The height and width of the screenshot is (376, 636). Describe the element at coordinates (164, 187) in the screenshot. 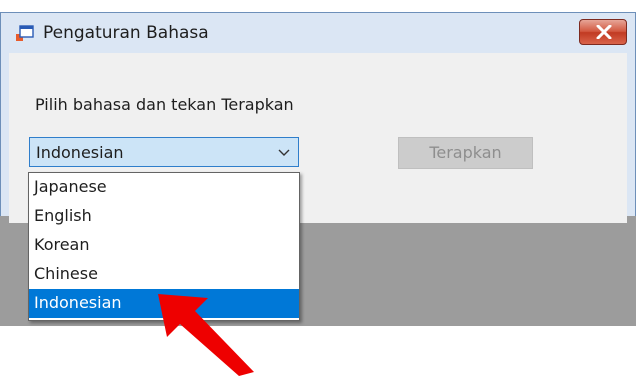

I see `dropdown-item-japanese: Japanese` at that location.